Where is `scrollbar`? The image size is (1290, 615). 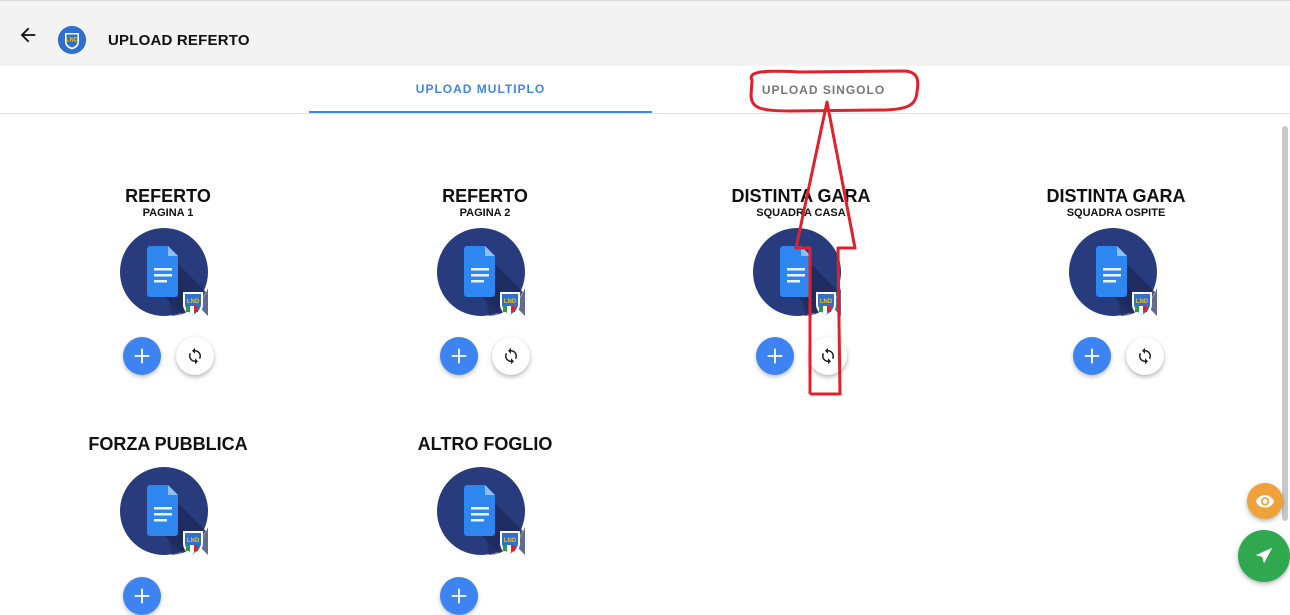 scrollbar is located at coordinates (1285, 323).